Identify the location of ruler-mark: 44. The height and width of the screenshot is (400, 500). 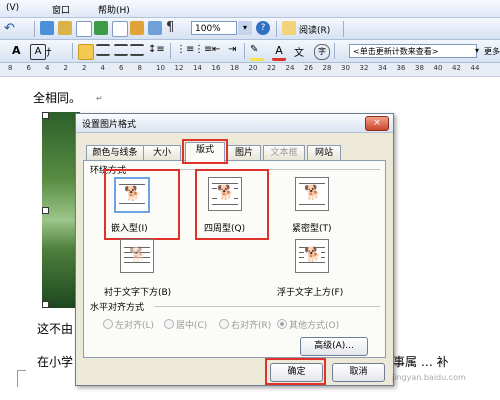
(475, 68).